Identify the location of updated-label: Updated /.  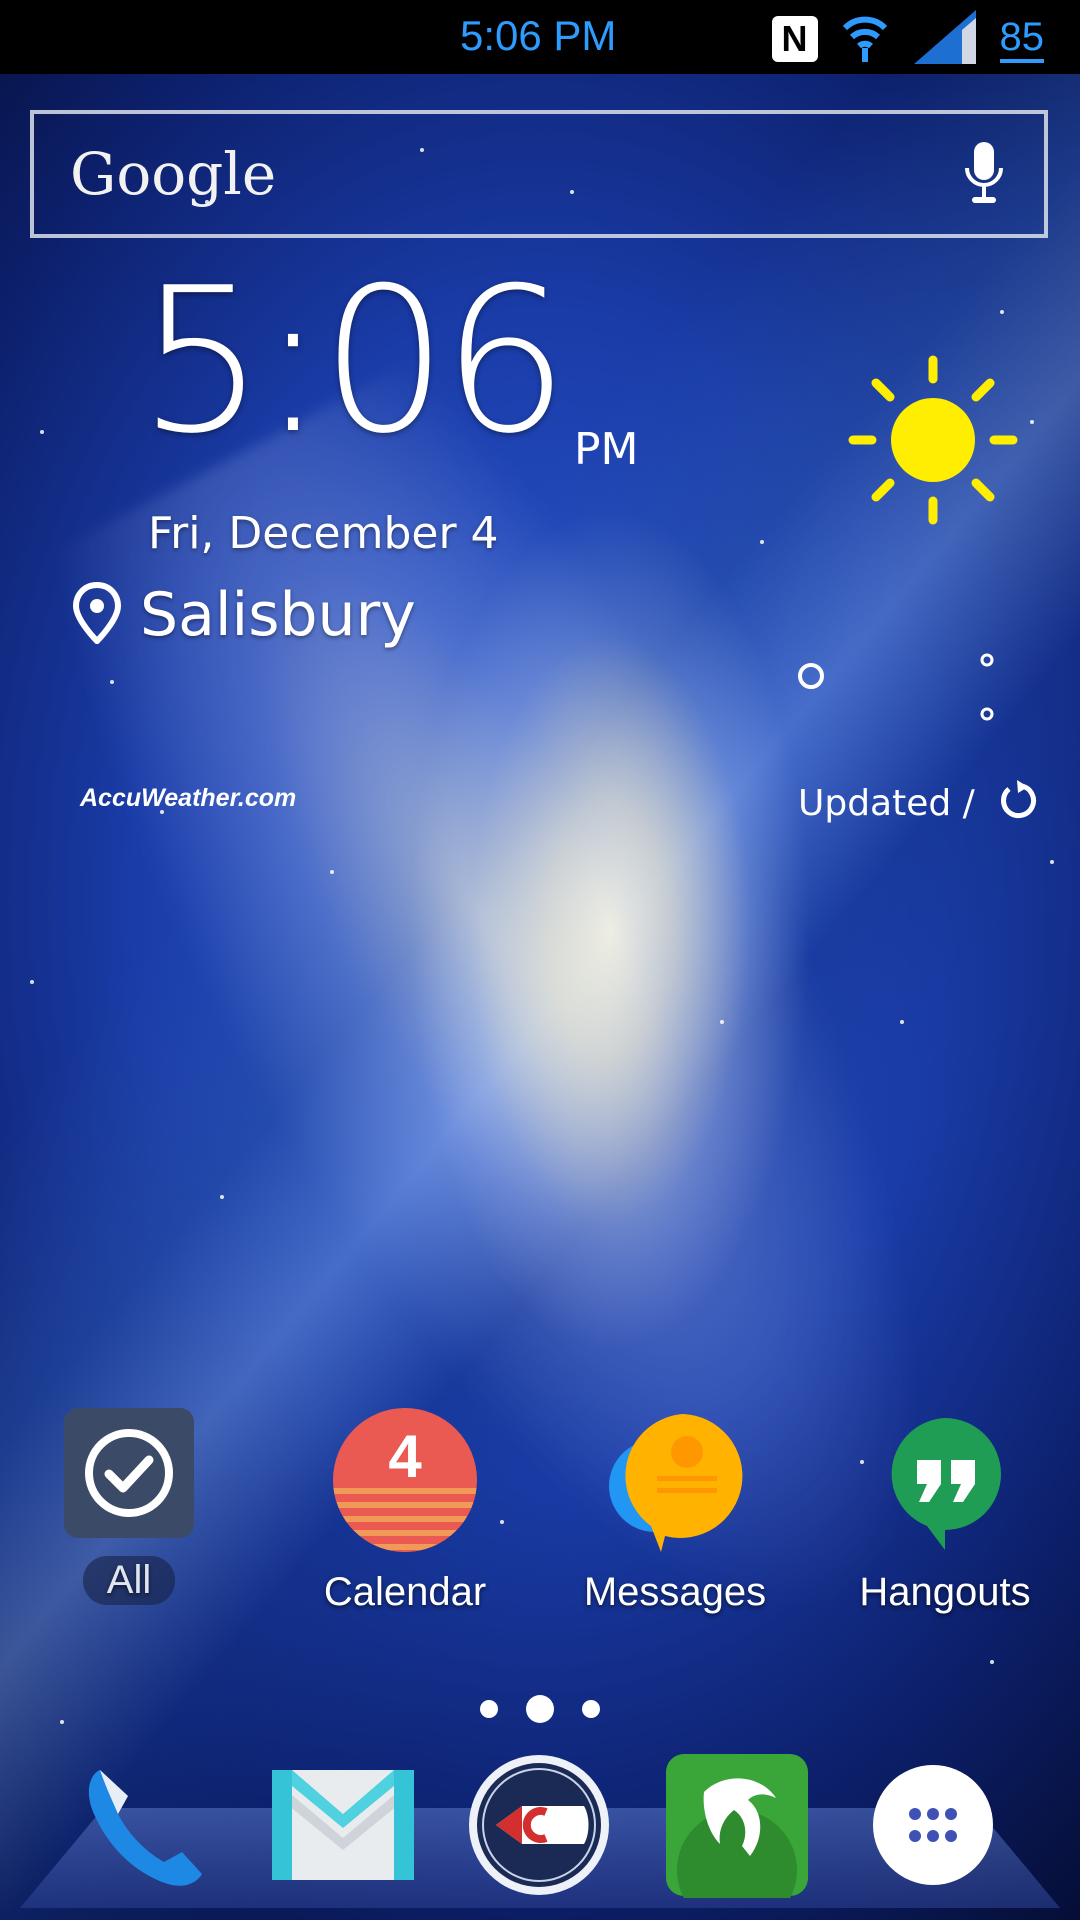
(886, 803).